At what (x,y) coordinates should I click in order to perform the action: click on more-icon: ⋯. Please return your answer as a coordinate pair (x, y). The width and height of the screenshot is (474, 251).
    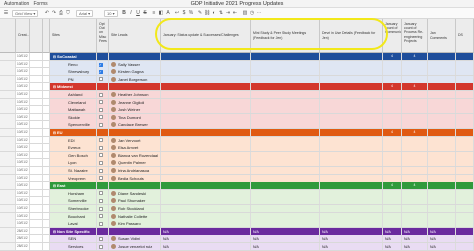
    Looking at the image, I should click on (259, 13).